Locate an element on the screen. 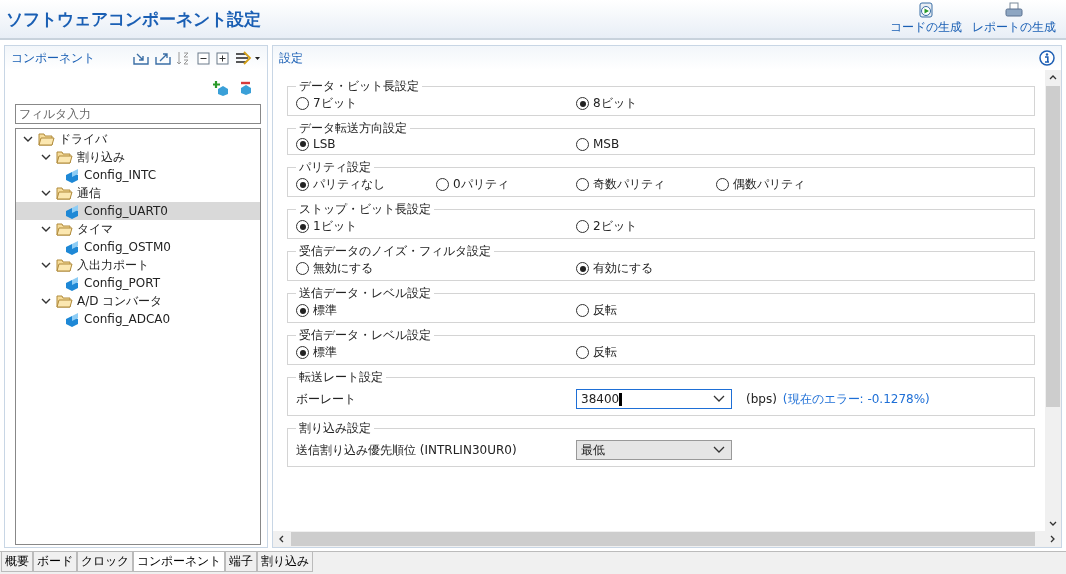 The height and width of the screenshot is (574, 1066). tree-item: Config_UART0 is located at coordinates (138, 211).